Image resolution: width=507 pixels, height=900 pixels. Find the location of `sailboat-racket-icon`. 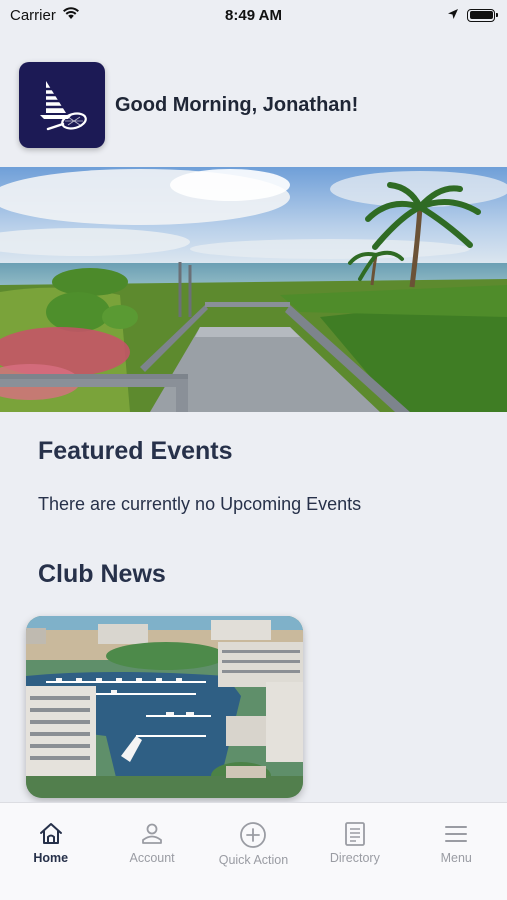

sailboat-racket-icon is located at coordinates (63, 106).